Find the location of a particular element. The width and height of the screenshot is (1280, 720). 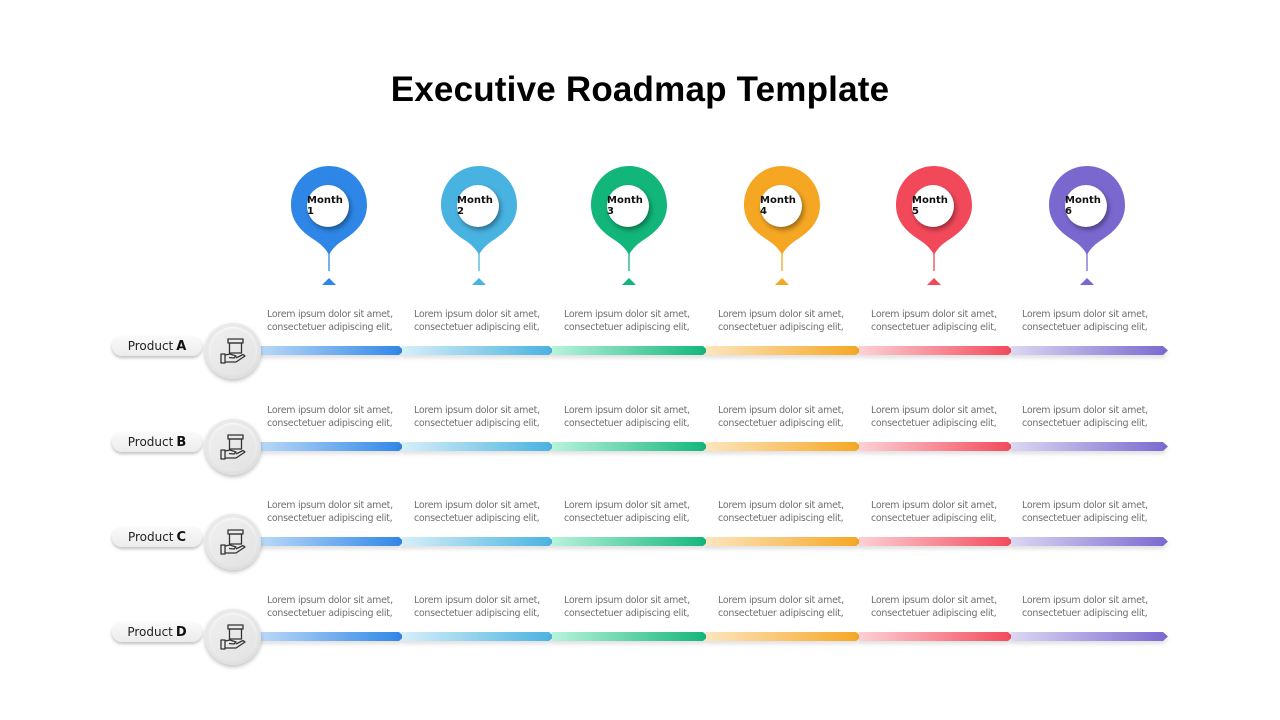

month-pin-1: Month 1 is located at coordinates (329, 226).